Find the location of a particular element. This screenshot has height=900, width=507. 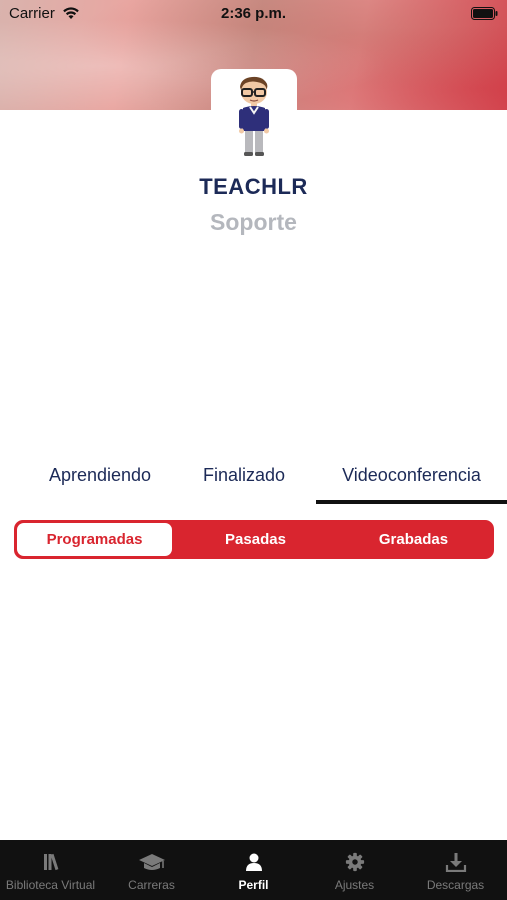

tabbar-label: Biblioteca Virtual is located at coordinates (50, 885).